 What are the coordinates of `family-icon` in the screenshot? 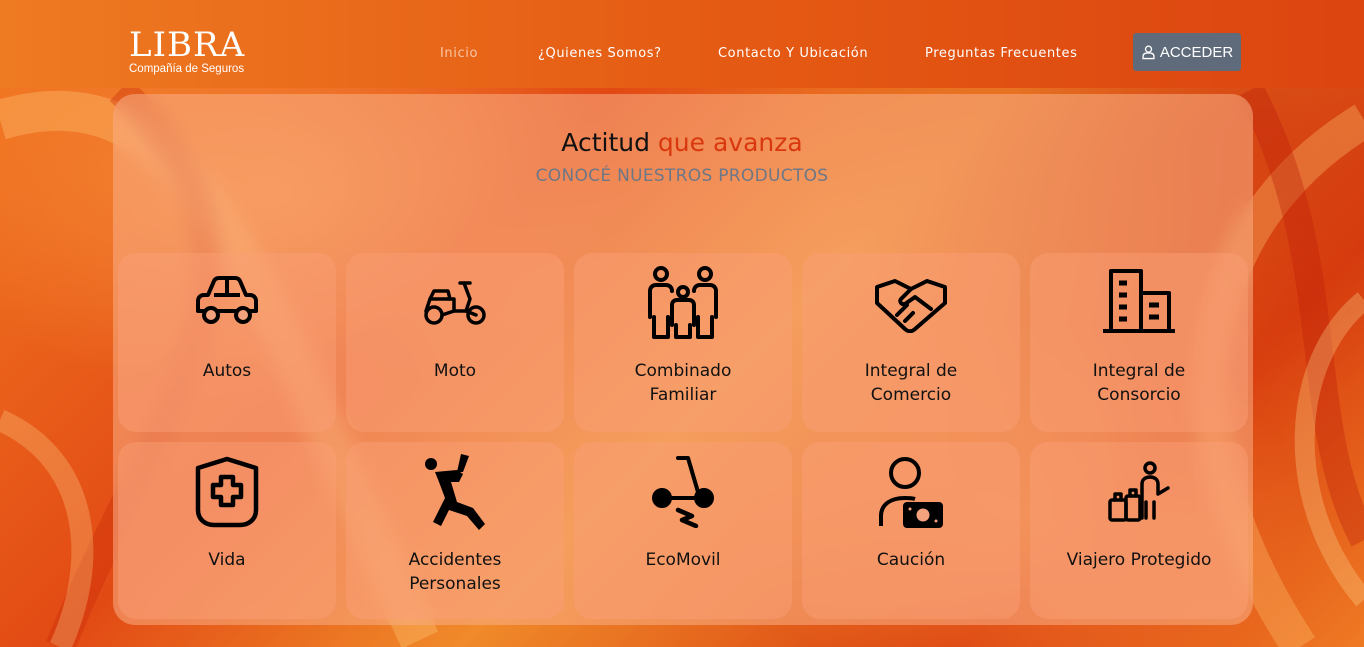 It's located at (683, 302).